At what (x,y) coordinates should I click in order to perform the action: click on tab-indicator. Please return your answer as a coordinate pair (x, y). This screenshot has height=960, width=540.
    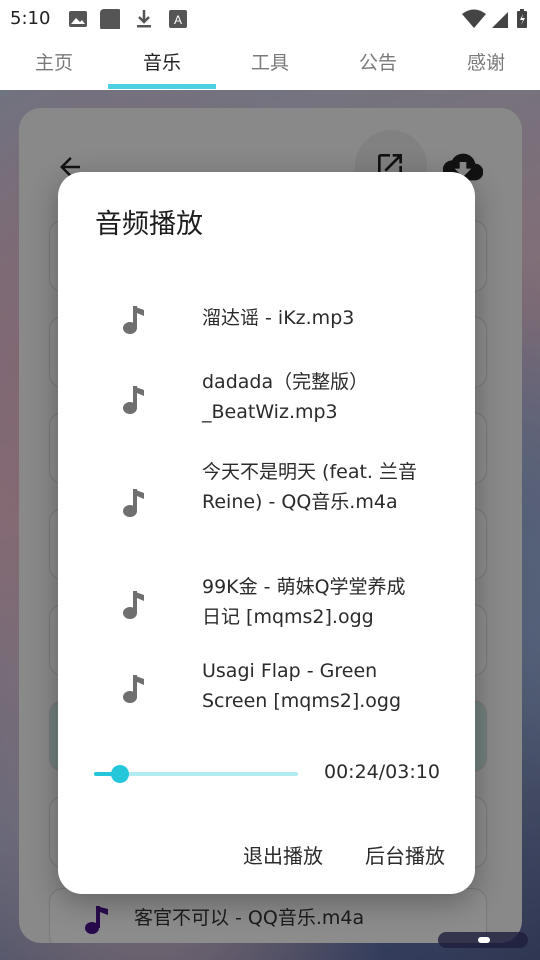
    Looking at the image, I should click on (162, 86).